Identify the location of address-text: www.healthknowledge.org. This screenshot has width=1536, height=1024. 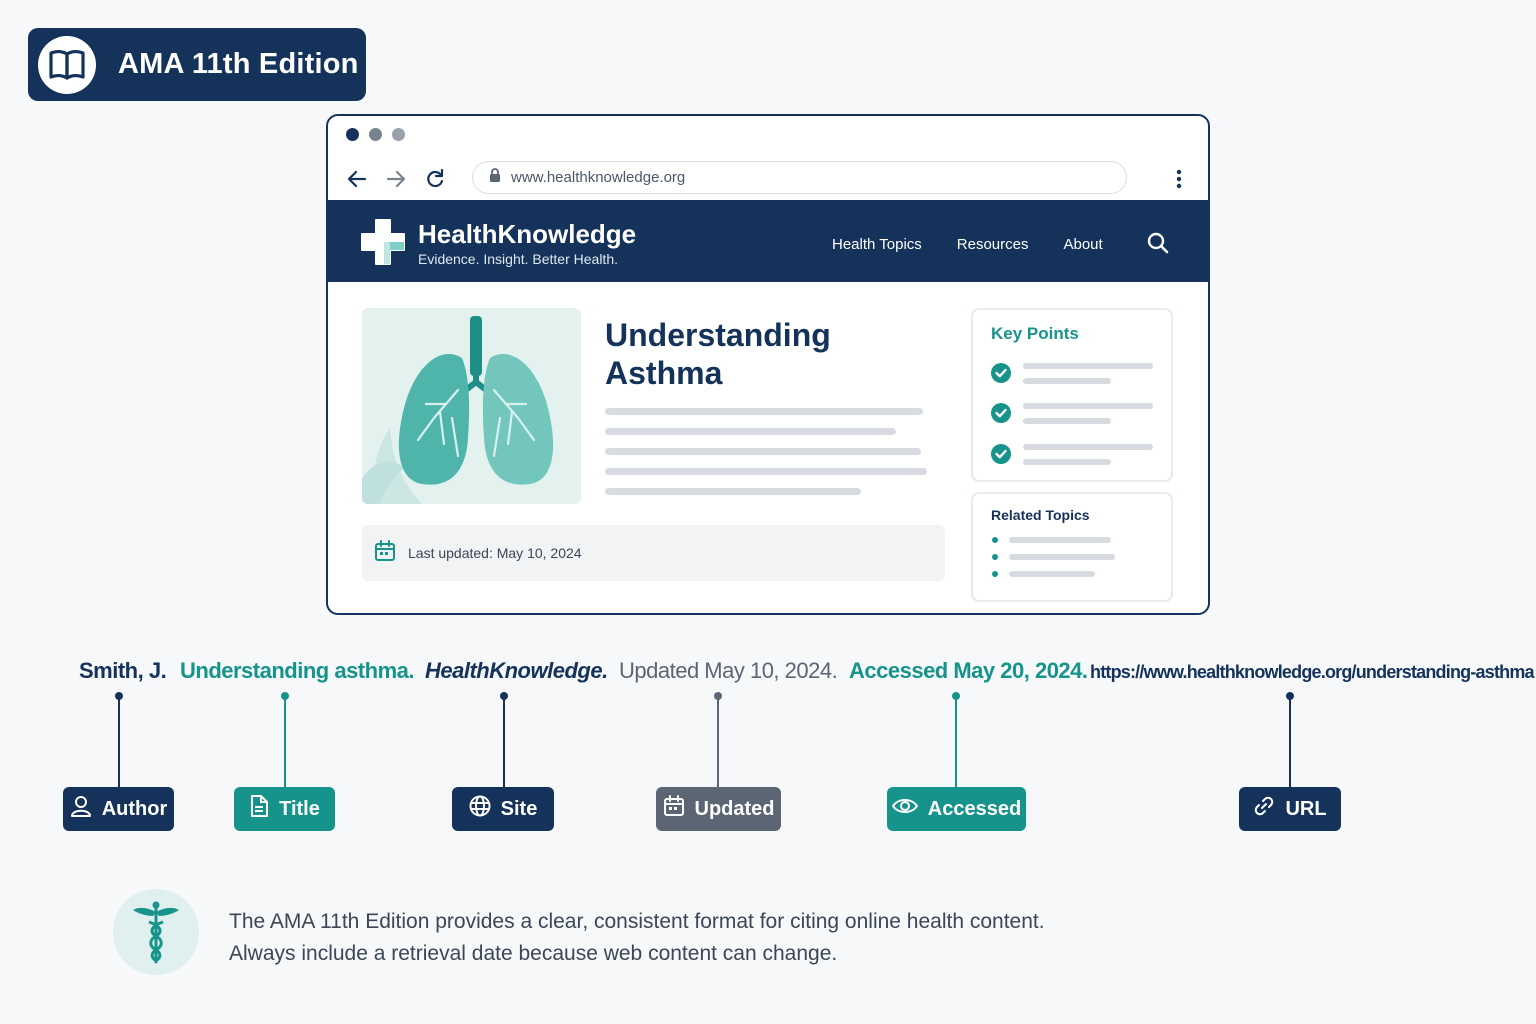
(598, 177).